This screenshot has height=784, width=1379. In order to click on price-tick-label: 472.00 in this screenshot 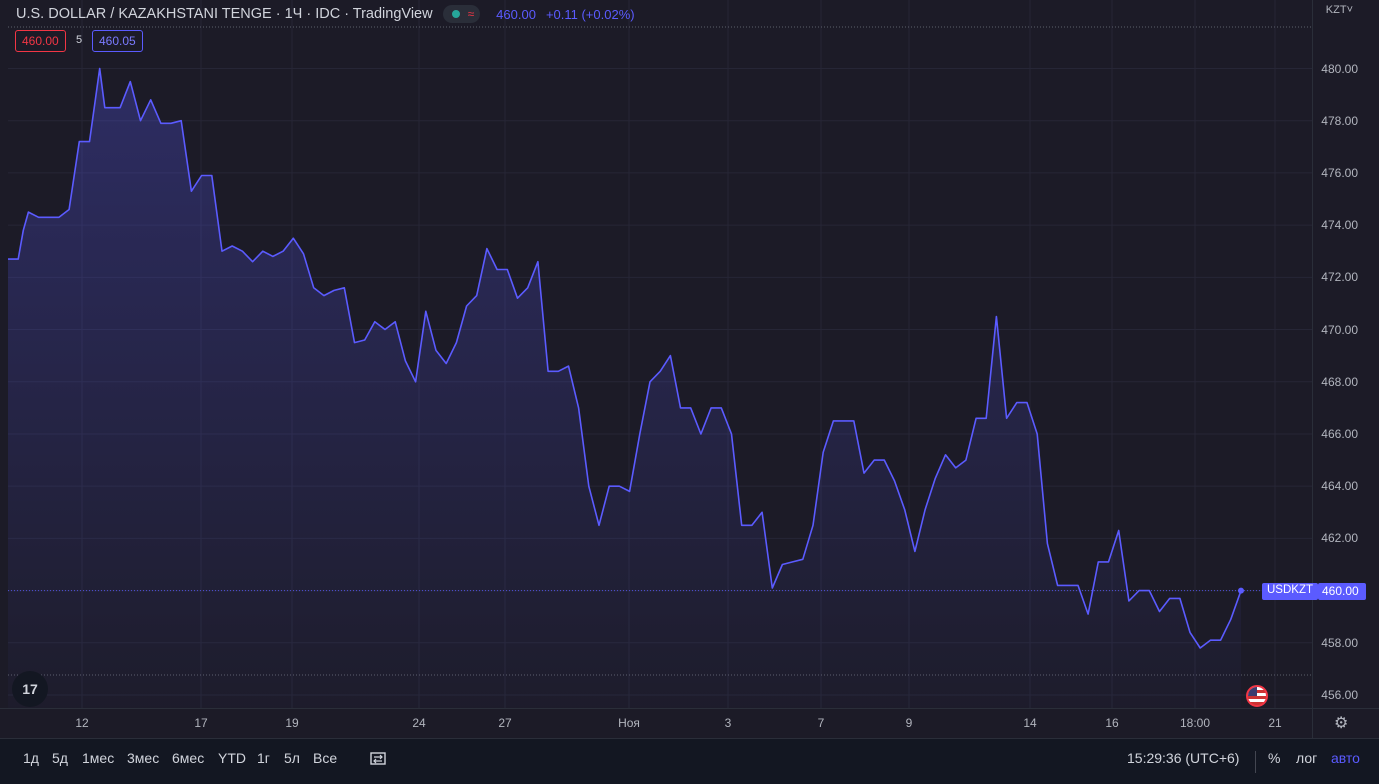, I will do `click(1339, 277)`.